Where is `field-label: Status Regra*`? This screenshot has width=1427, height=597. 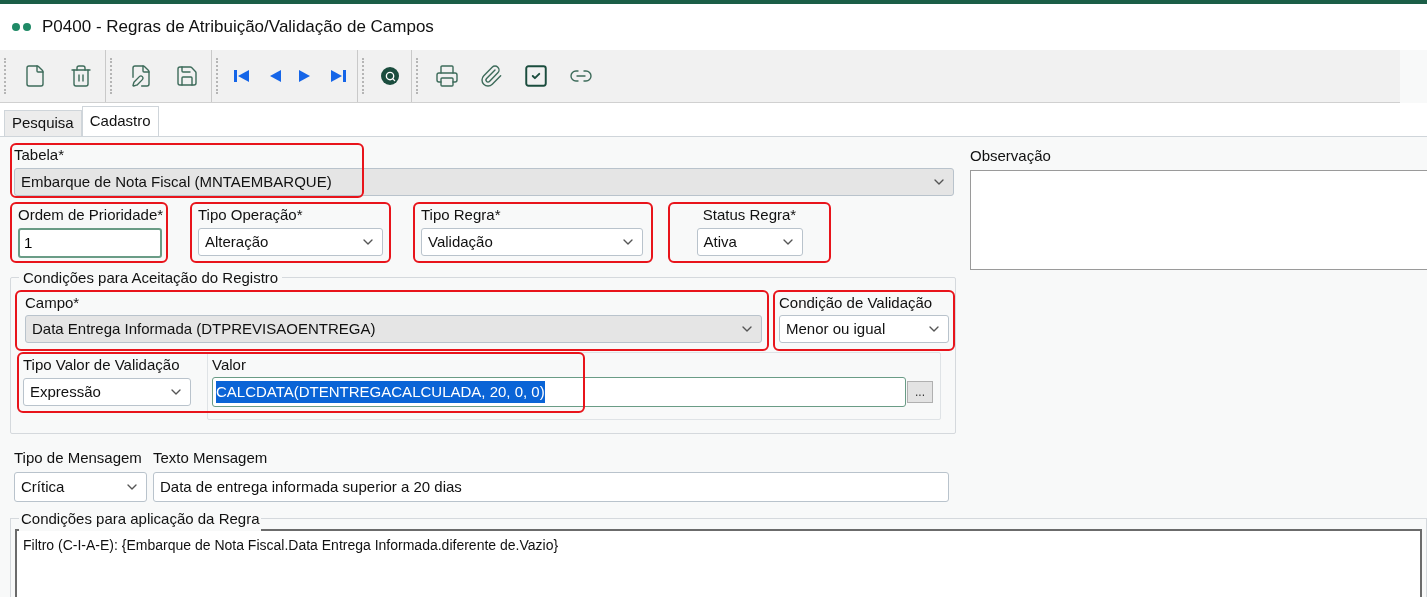
field-label: Status Regra* is located at coordinates (749, 215).